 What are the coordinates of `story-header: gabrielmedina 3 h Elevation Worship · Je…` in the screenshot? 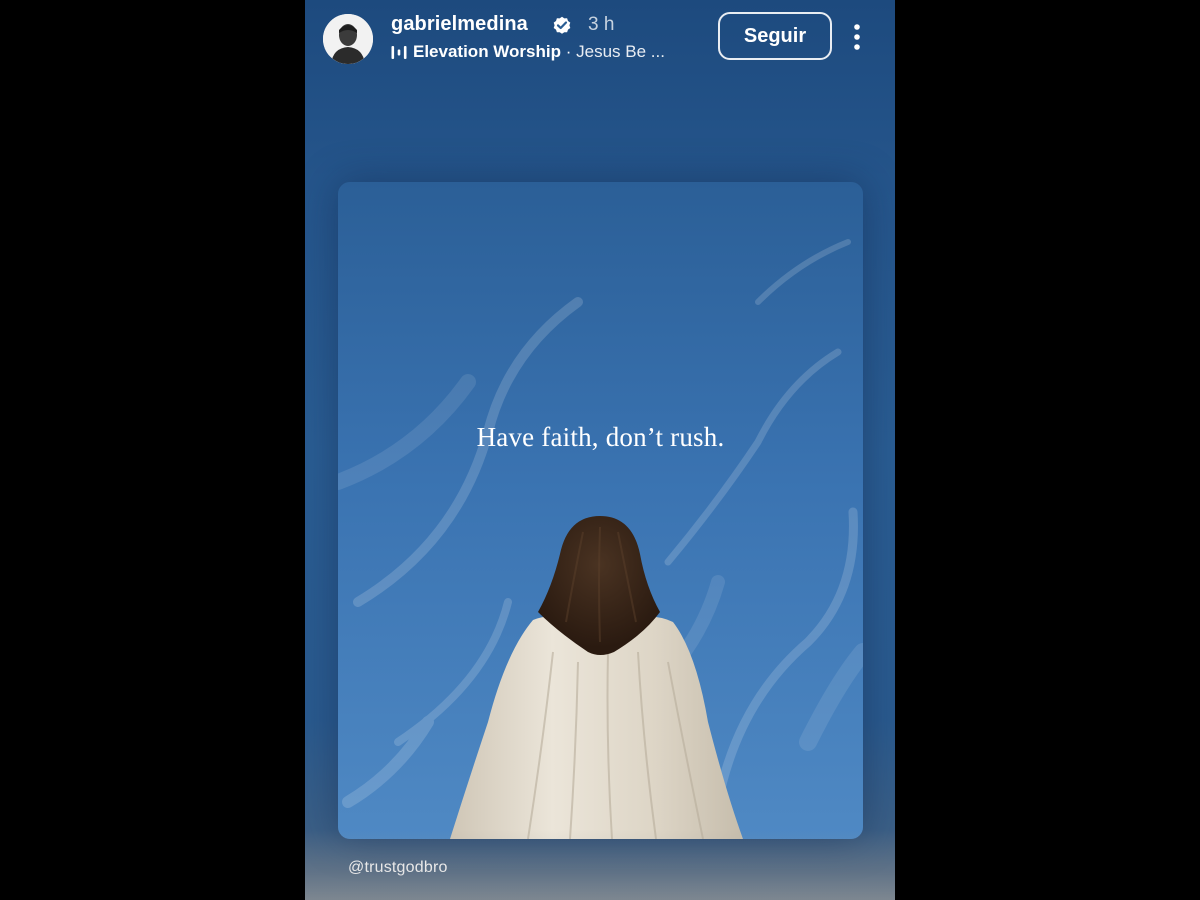 It's located at (600, 40).